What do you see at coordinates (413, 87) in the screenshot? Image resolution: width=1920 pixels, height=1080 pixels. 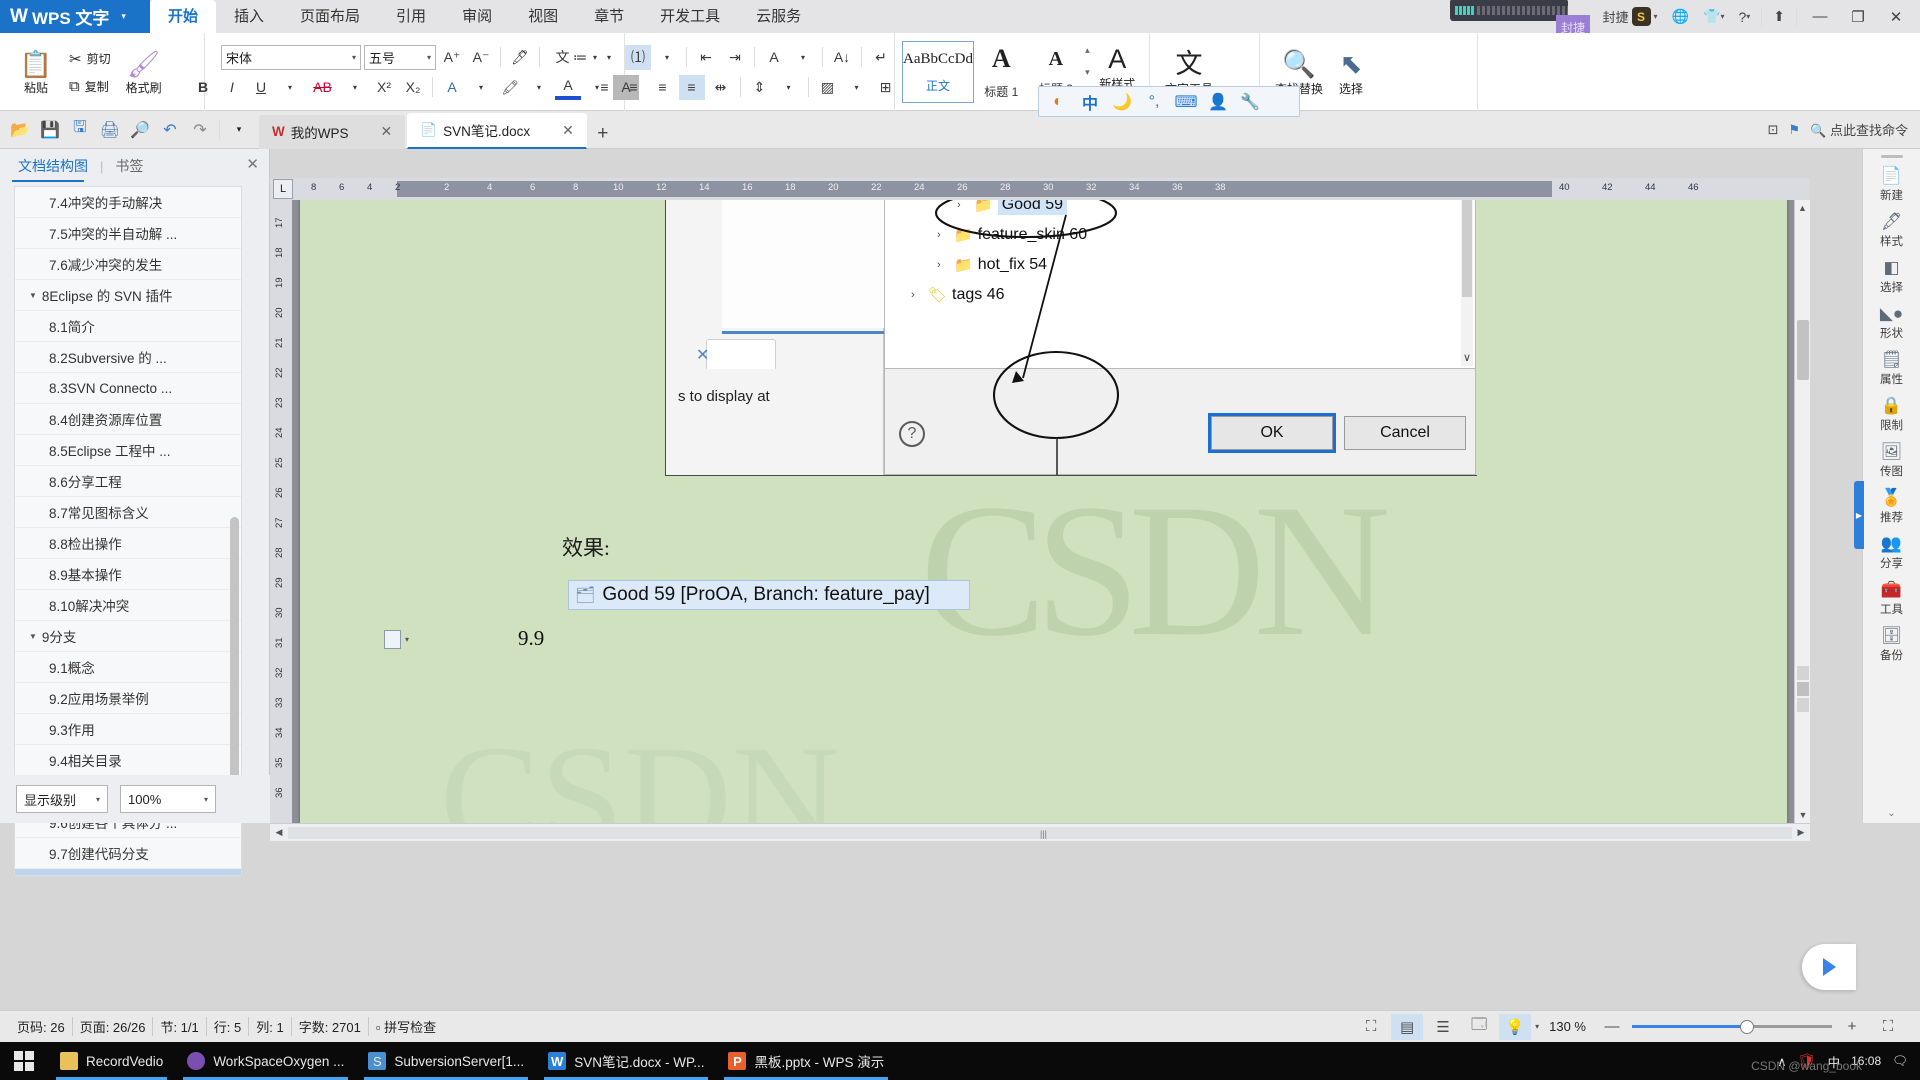 I see `subscript-button: X₂` at bounding box center [413, 87].